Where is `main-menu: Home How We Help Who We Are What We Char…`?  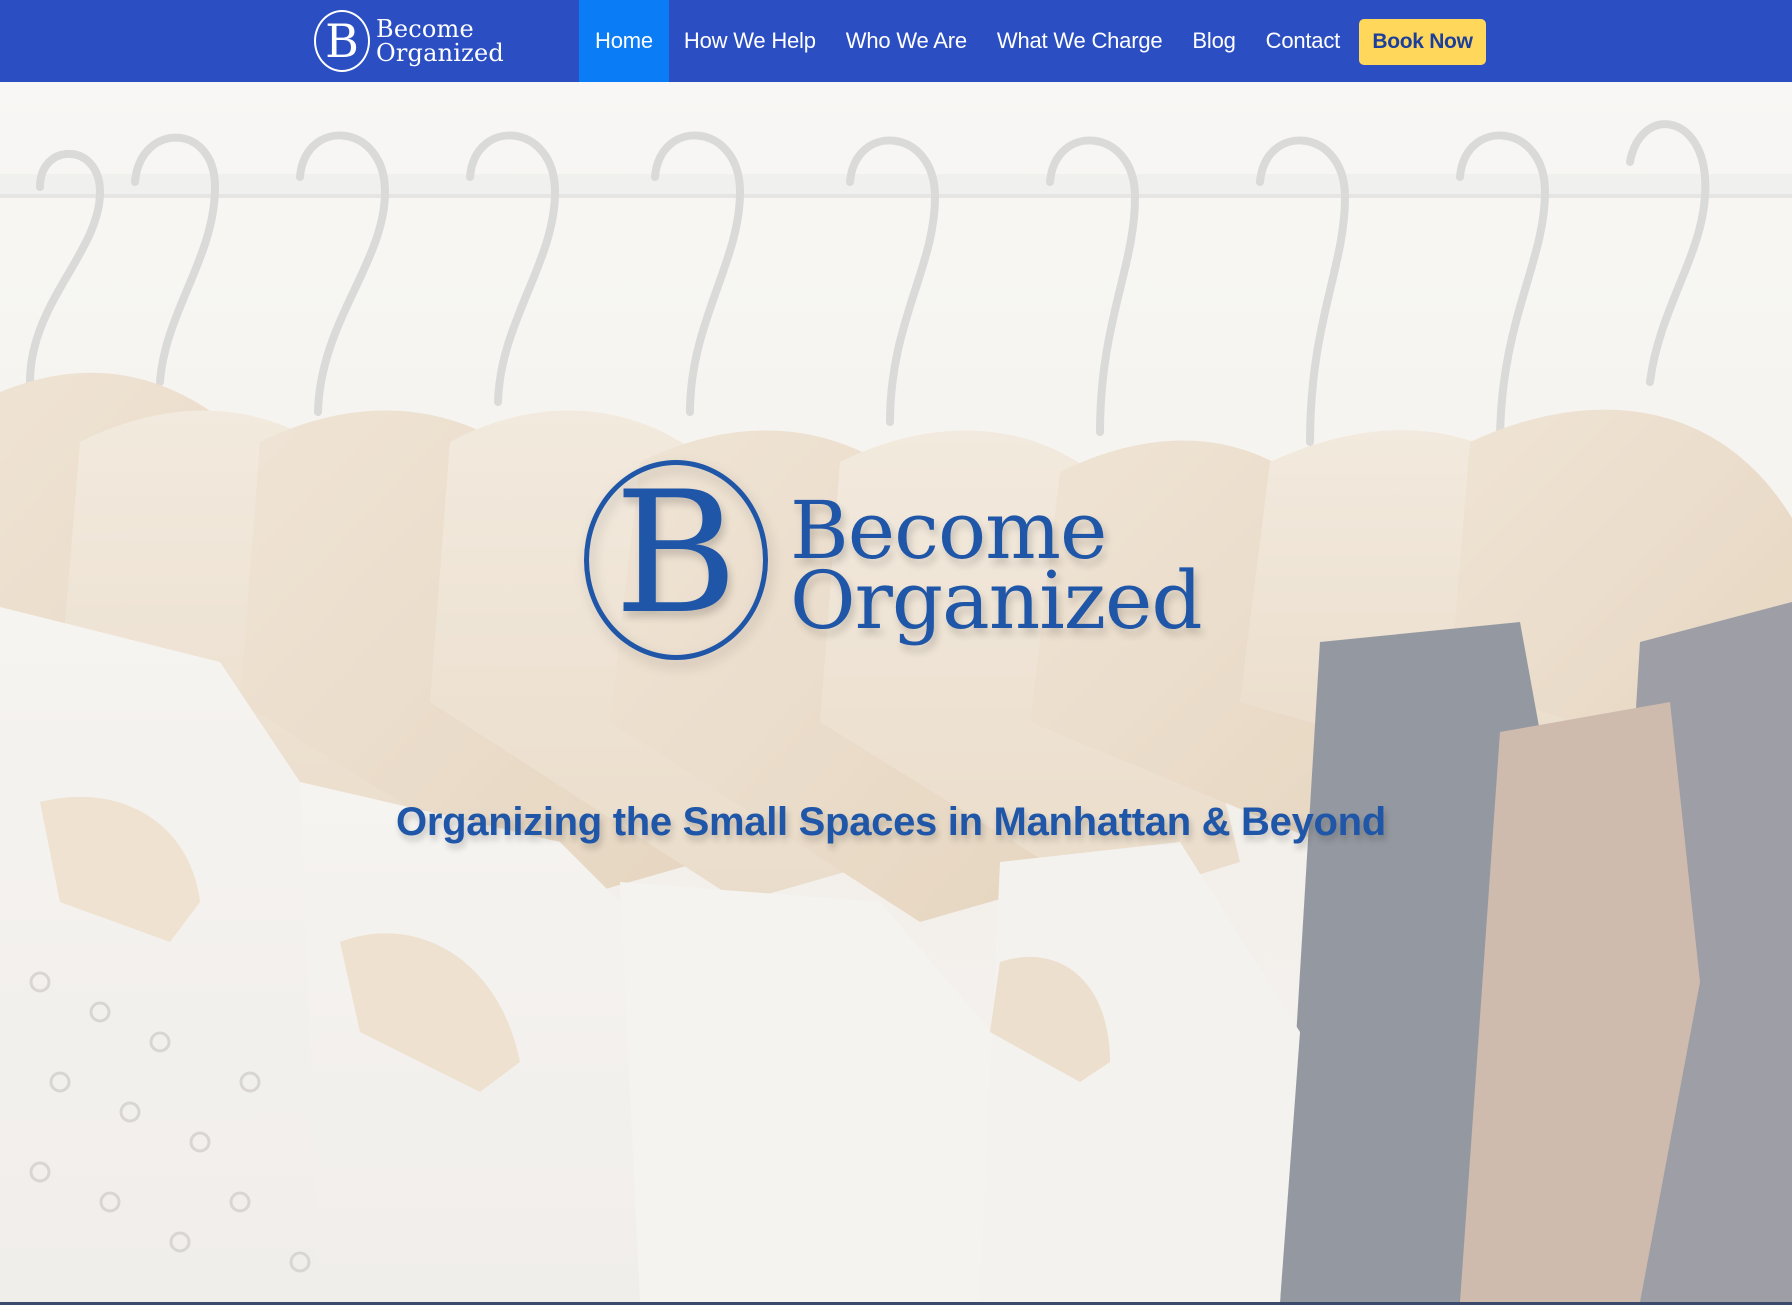 main-menu: Home How We Help Who We Are What We Char… is located at coordinates (967, 41).